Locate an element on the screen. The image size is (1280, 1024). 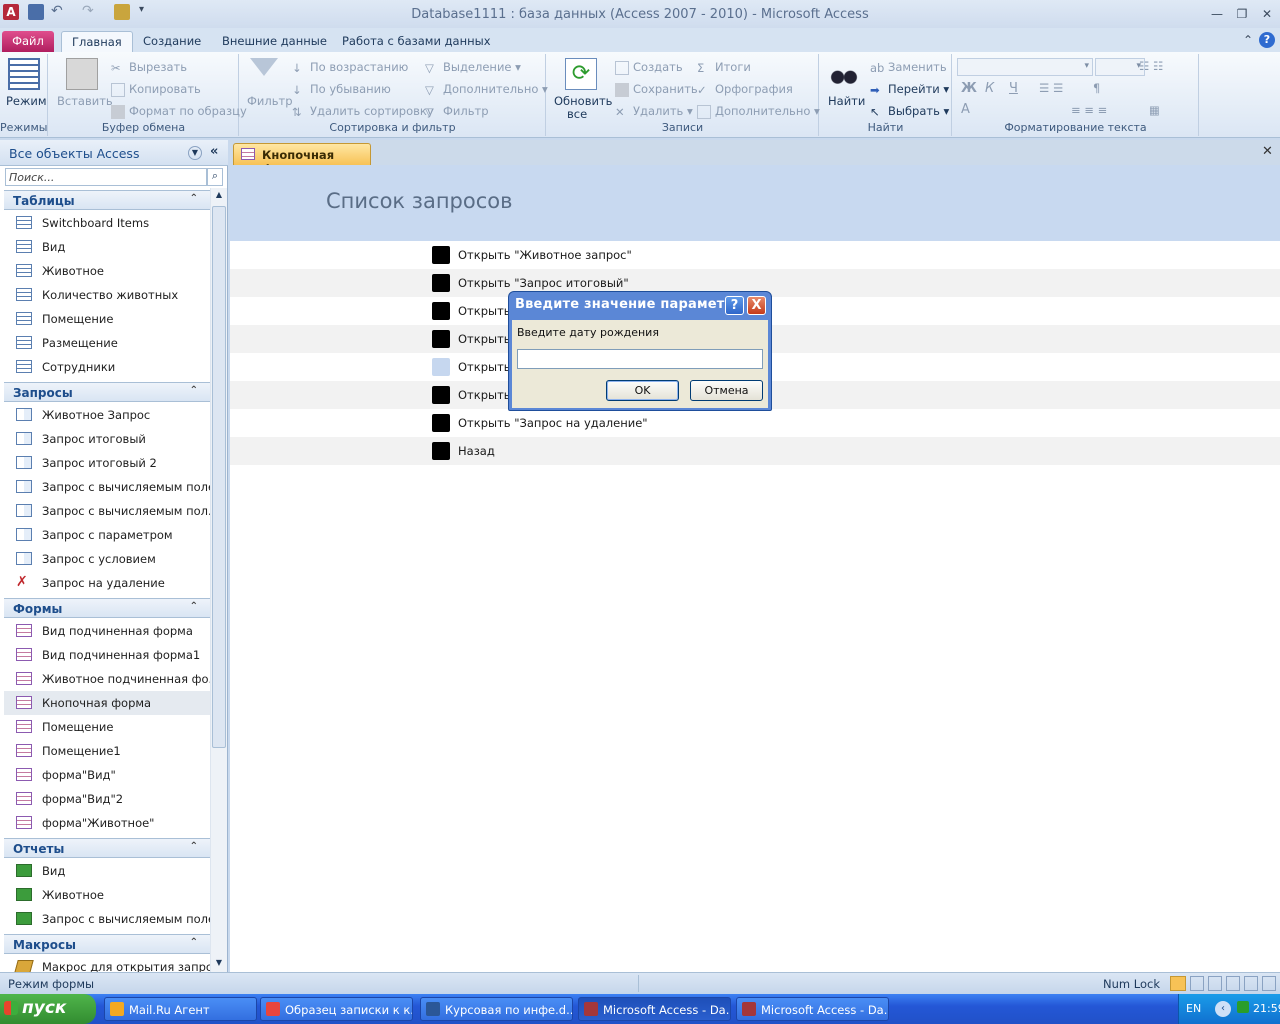
close-icon: ✕ is located at coordinates (1267, 14).